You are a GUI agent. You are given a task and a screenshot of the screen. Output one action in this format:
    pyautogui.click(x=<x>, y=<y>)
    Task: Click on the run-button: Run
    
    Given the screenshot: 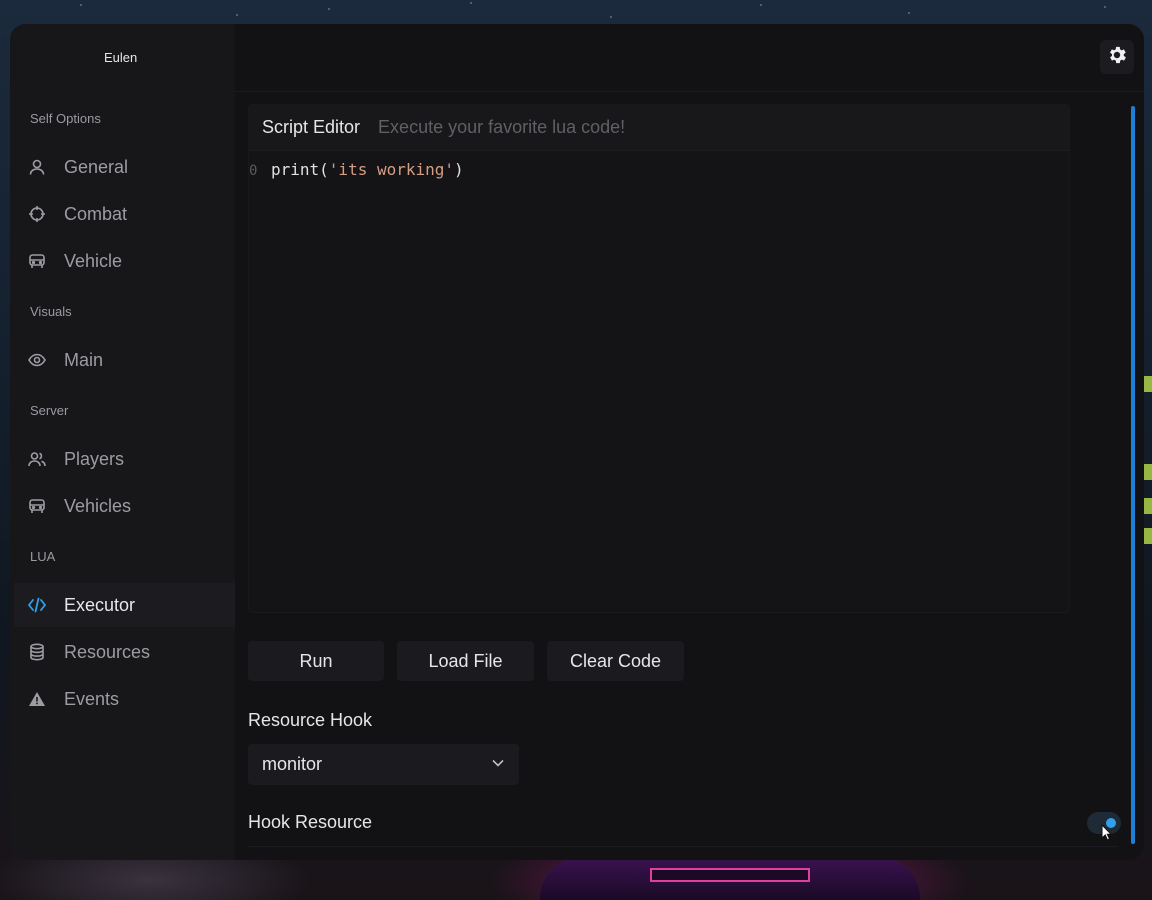 What is the action you would take?
    pyautogui.click(x=316, y=661)
    